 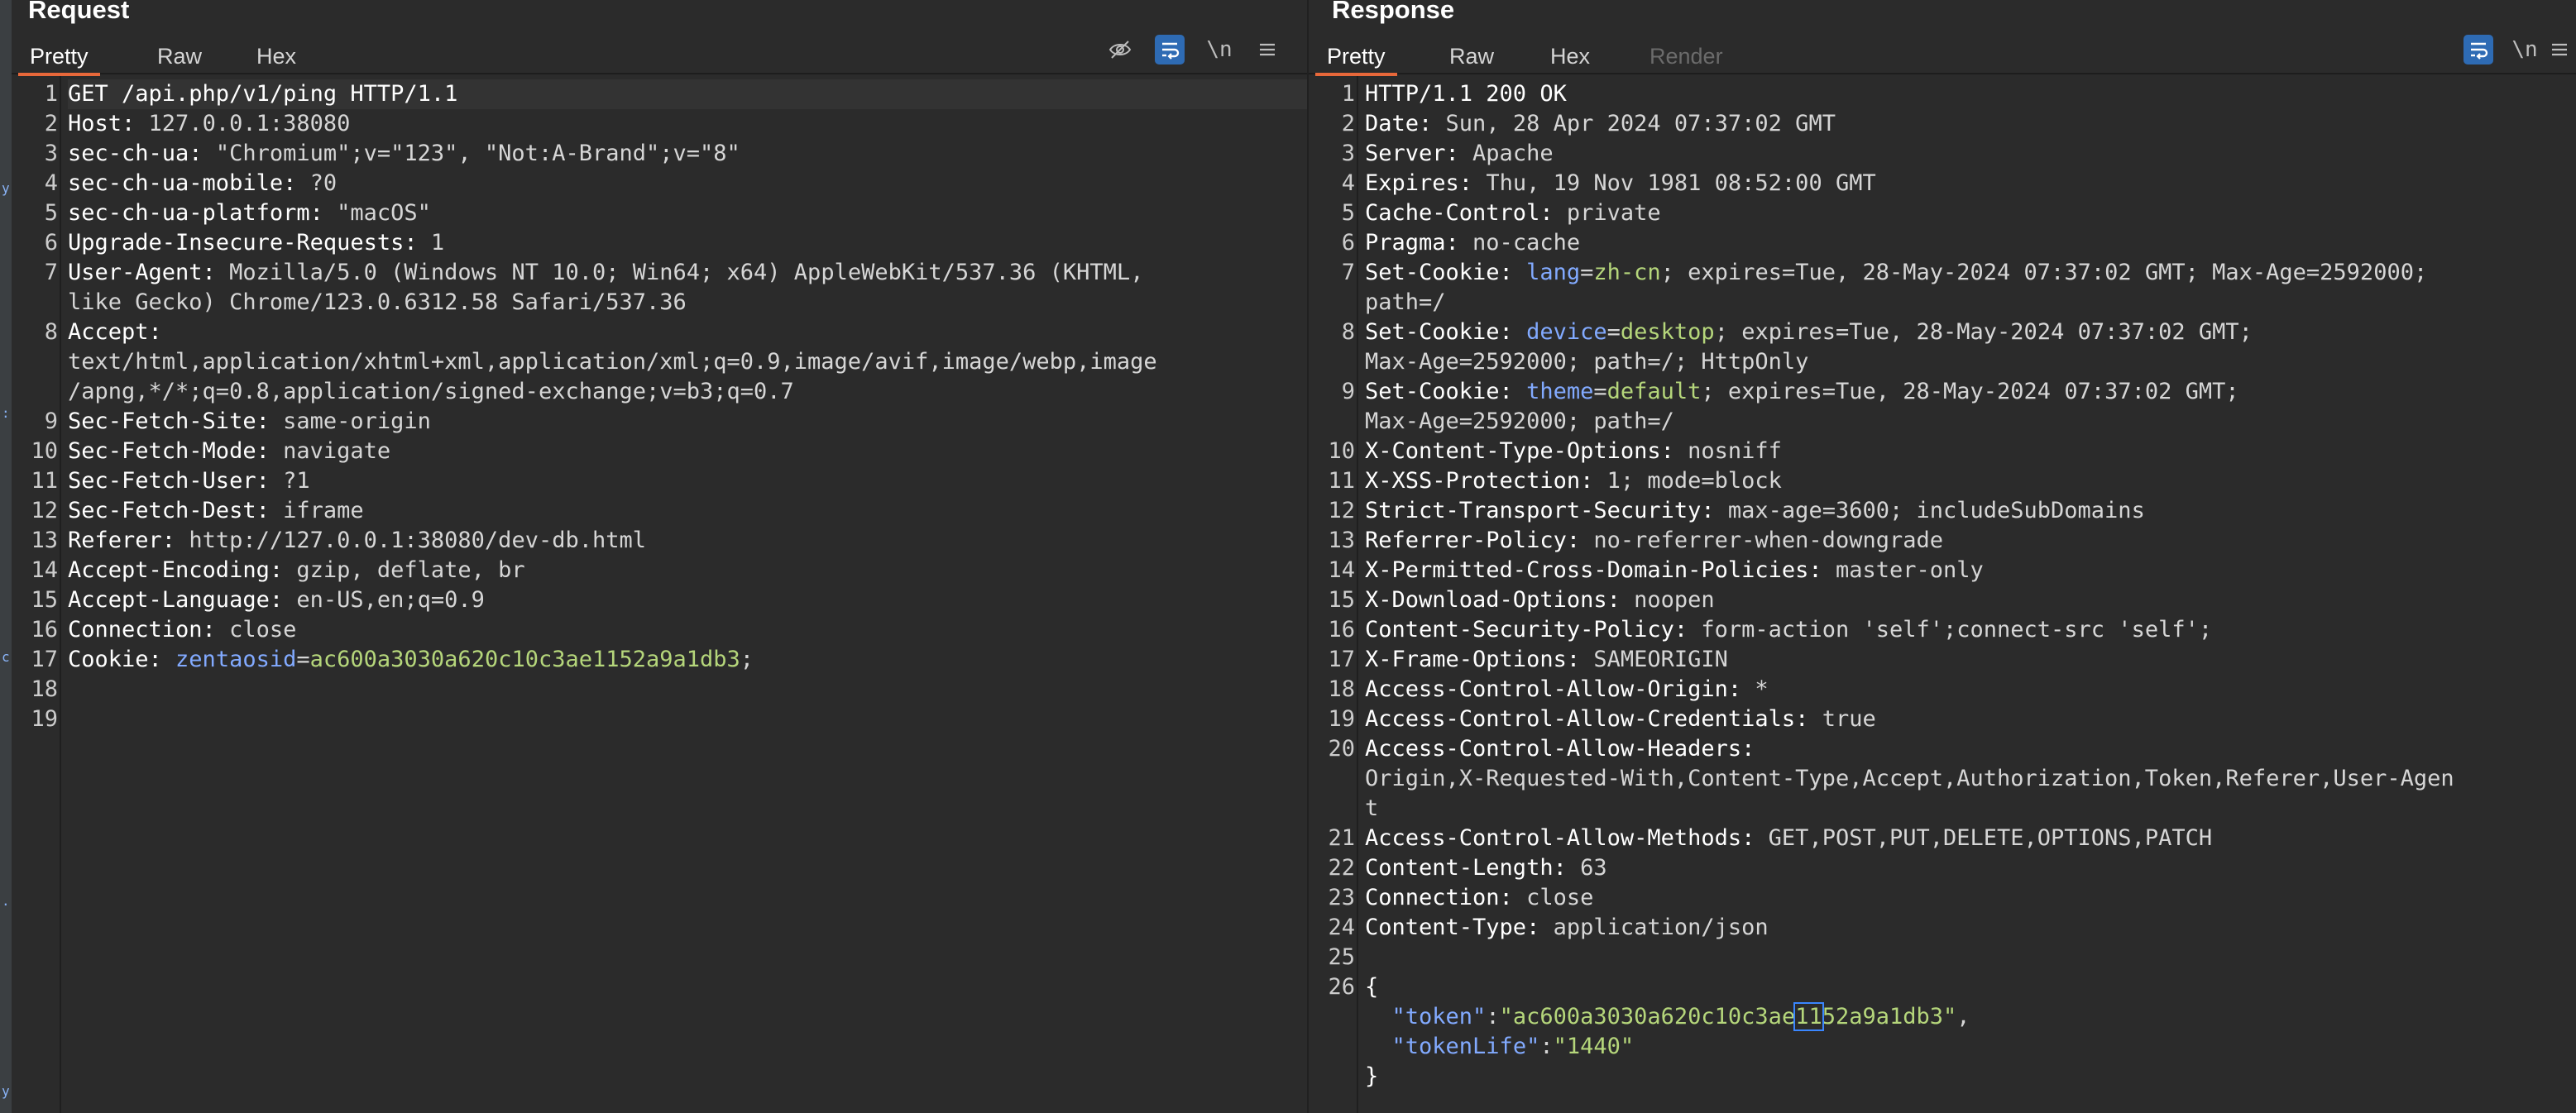 What do you see at coordinates (1681, 183) in the screenshot?
I see `code-token: Thu, 19 Nov 1981 08:52:00 GMT` at bounding box center [1681, 183].